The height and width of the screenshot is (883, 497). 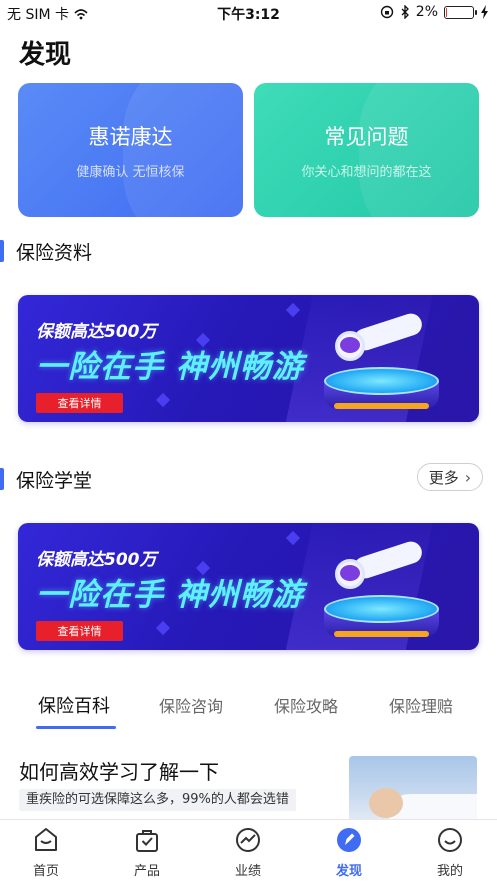 I want to click on section-title: 保险资料, so click(x=54, y=252).